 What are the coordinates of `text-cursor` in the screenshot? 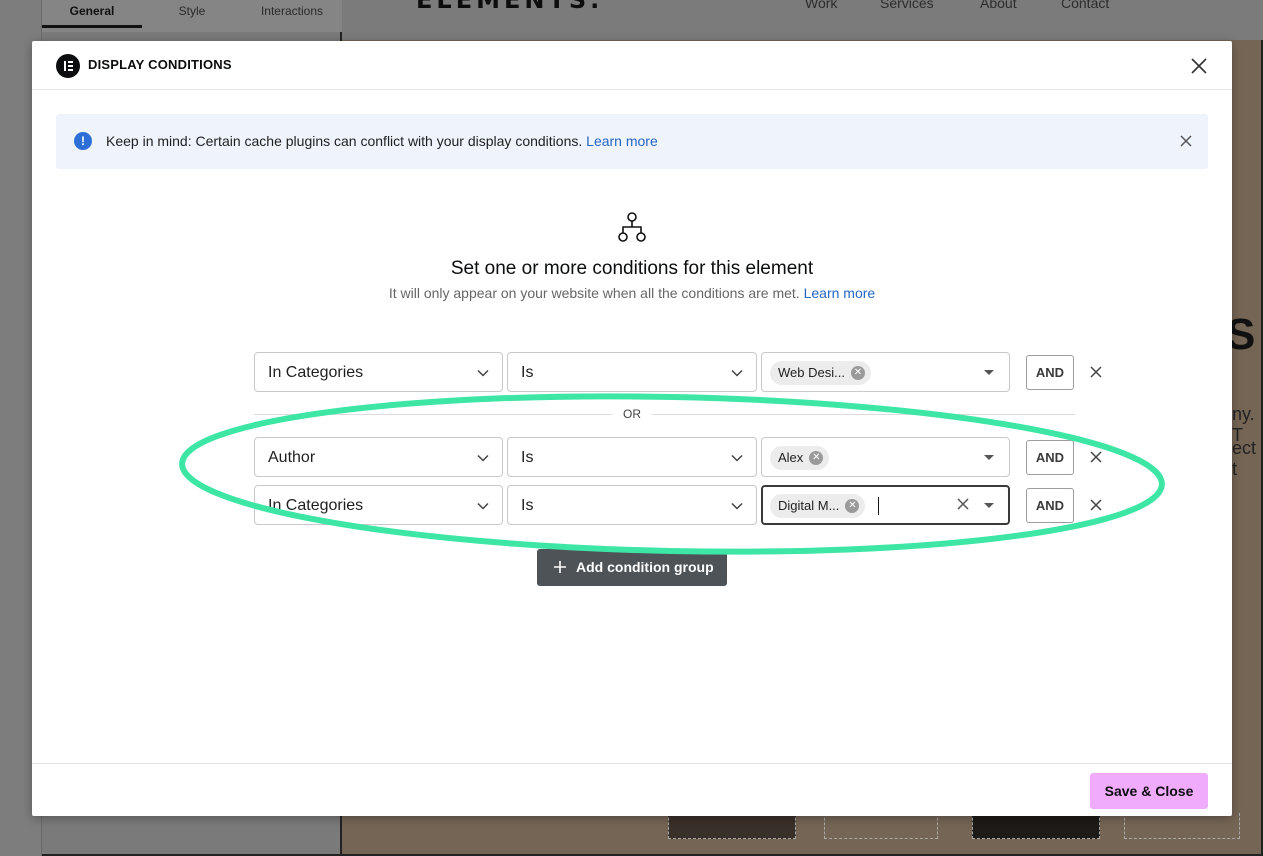 It's located at (878, 506).